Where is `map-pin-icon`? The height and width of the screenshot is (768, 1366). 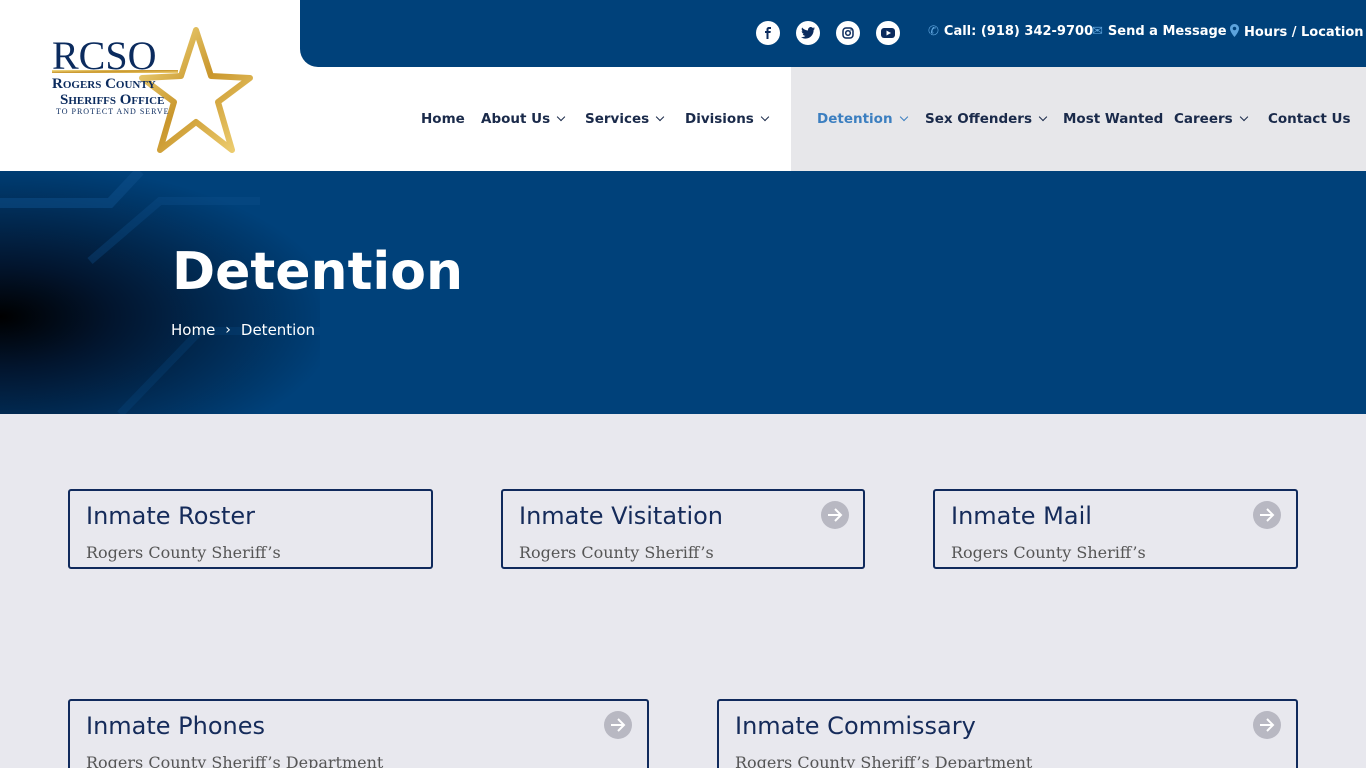
map-pin-icon is located at coordinates (1234, 32).